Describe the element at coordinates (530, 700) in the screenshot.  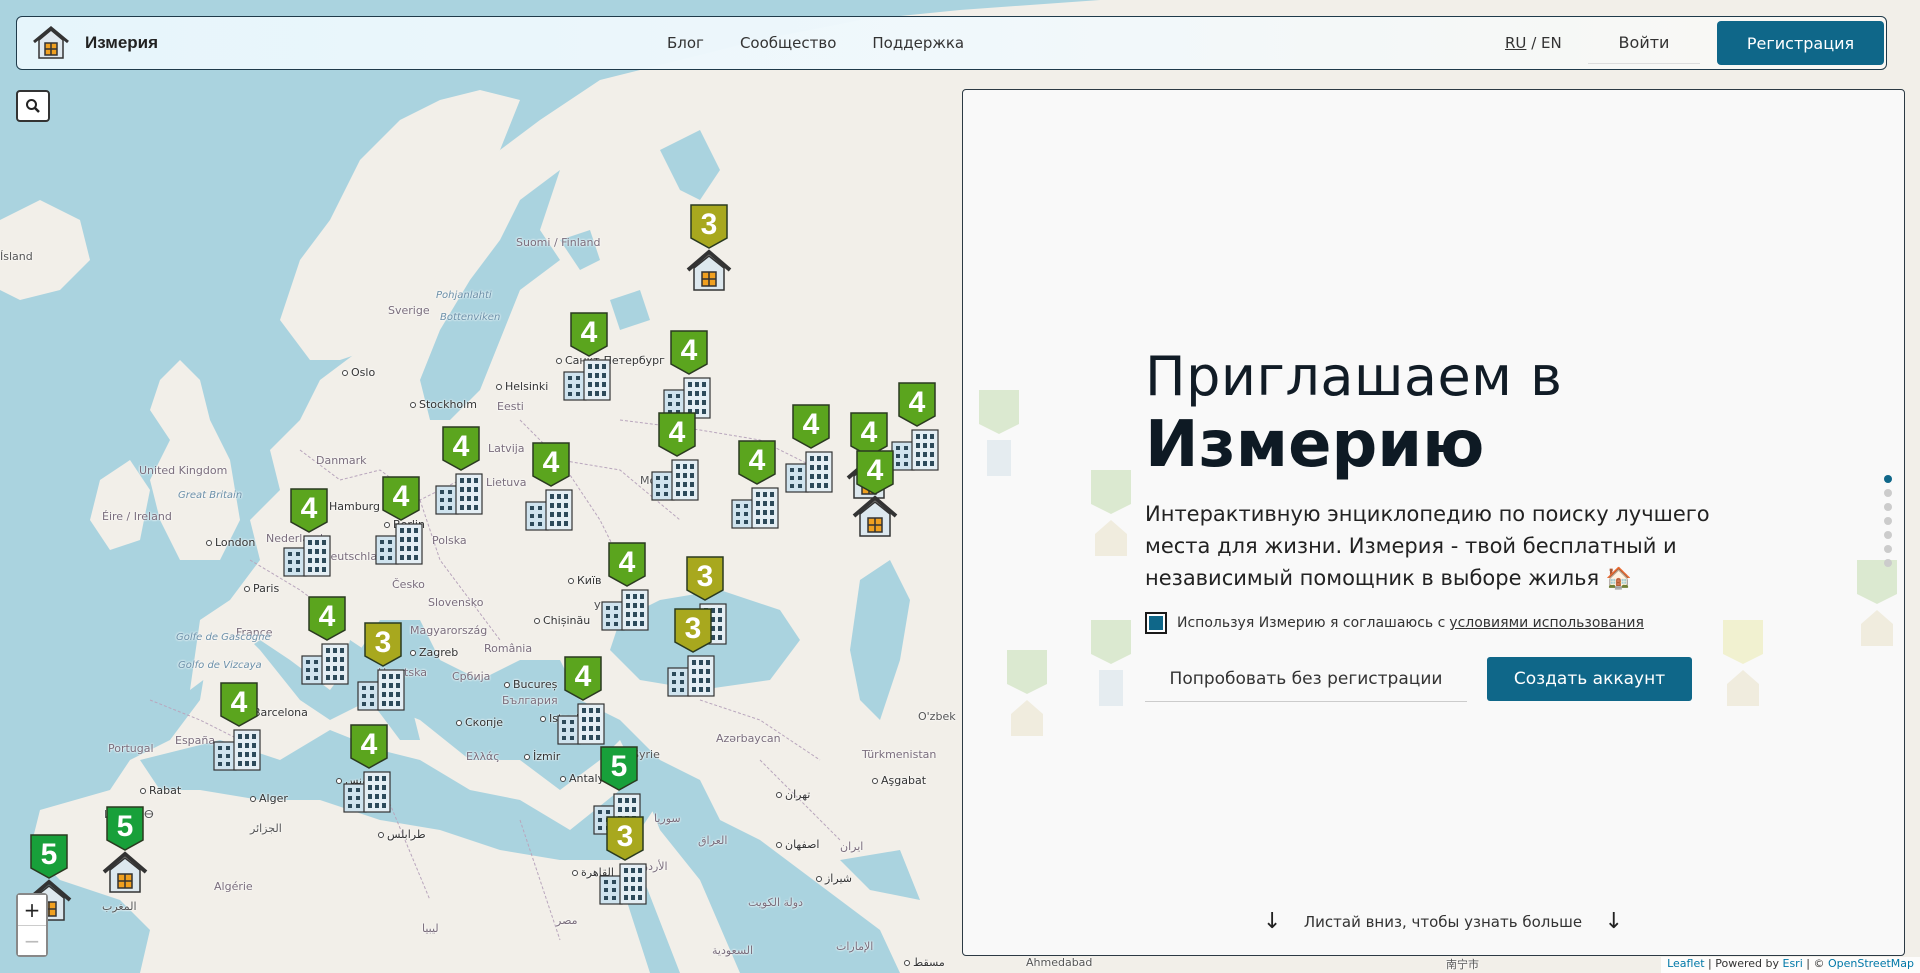
I see `map-label: България` at that location.